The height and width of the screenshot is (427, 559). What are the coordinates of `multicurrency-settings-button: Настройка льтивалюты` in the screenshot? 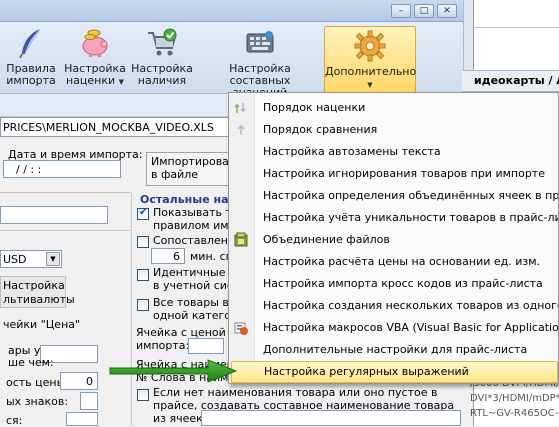 It's located at (37, 292).